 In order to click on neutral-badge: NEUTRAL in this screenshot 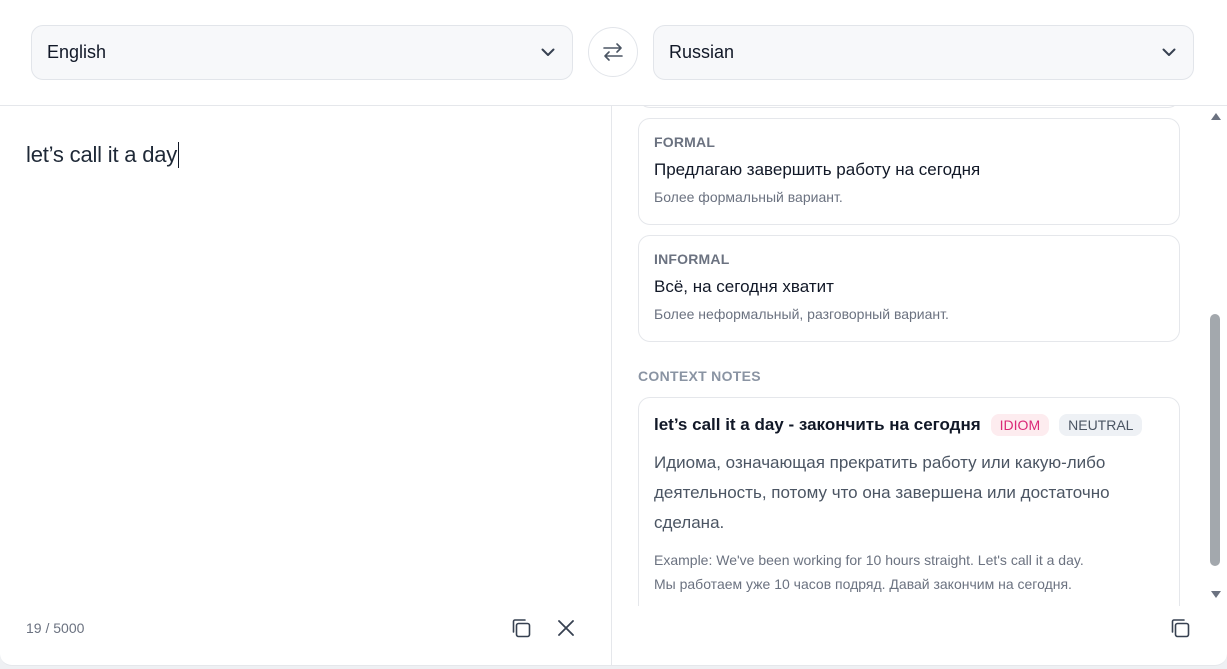, I will do `click(1101, 425)`.